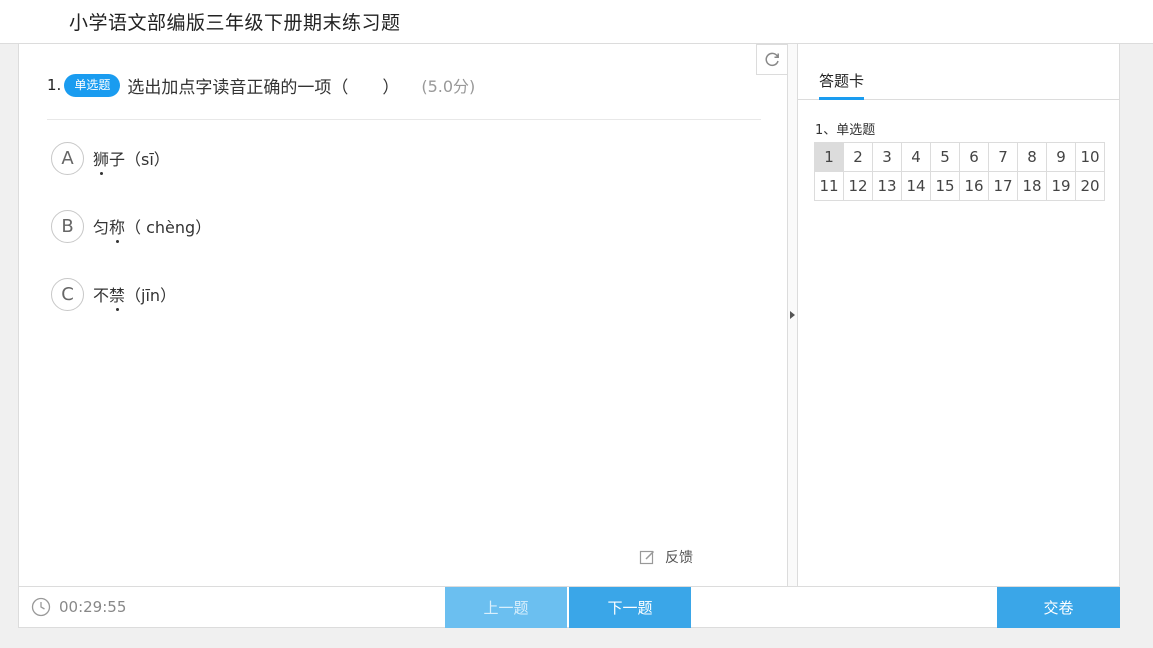 This screenshot has width=1153, height=648. What do you see at coordinates (139, 159) in the screenshot?
I see `option-a-post: 子（sī）` at bounding box center [139, 159].